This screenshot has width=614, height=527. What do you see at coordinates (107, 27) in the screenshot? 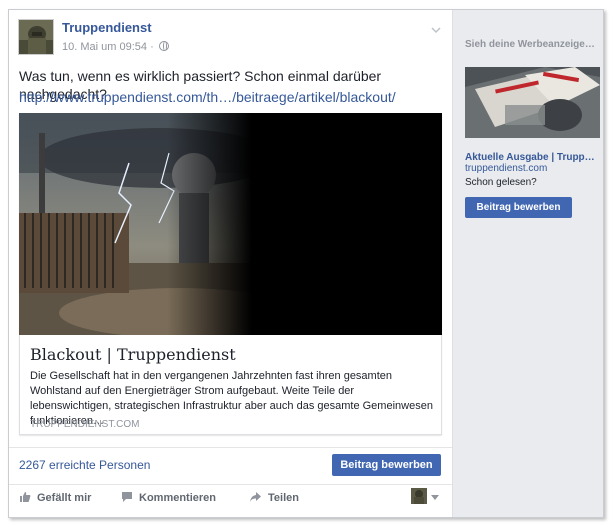
I see `page-name: Truppendienst` at bounding box center [107, 27].